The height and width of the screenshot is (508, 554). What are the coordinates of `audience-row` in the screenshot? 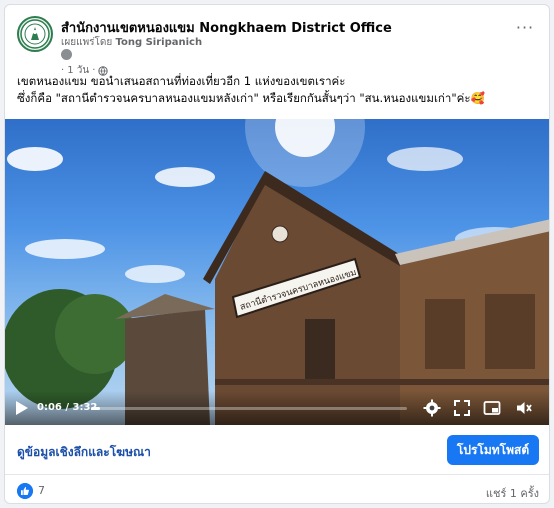 It's located at (66, 54).